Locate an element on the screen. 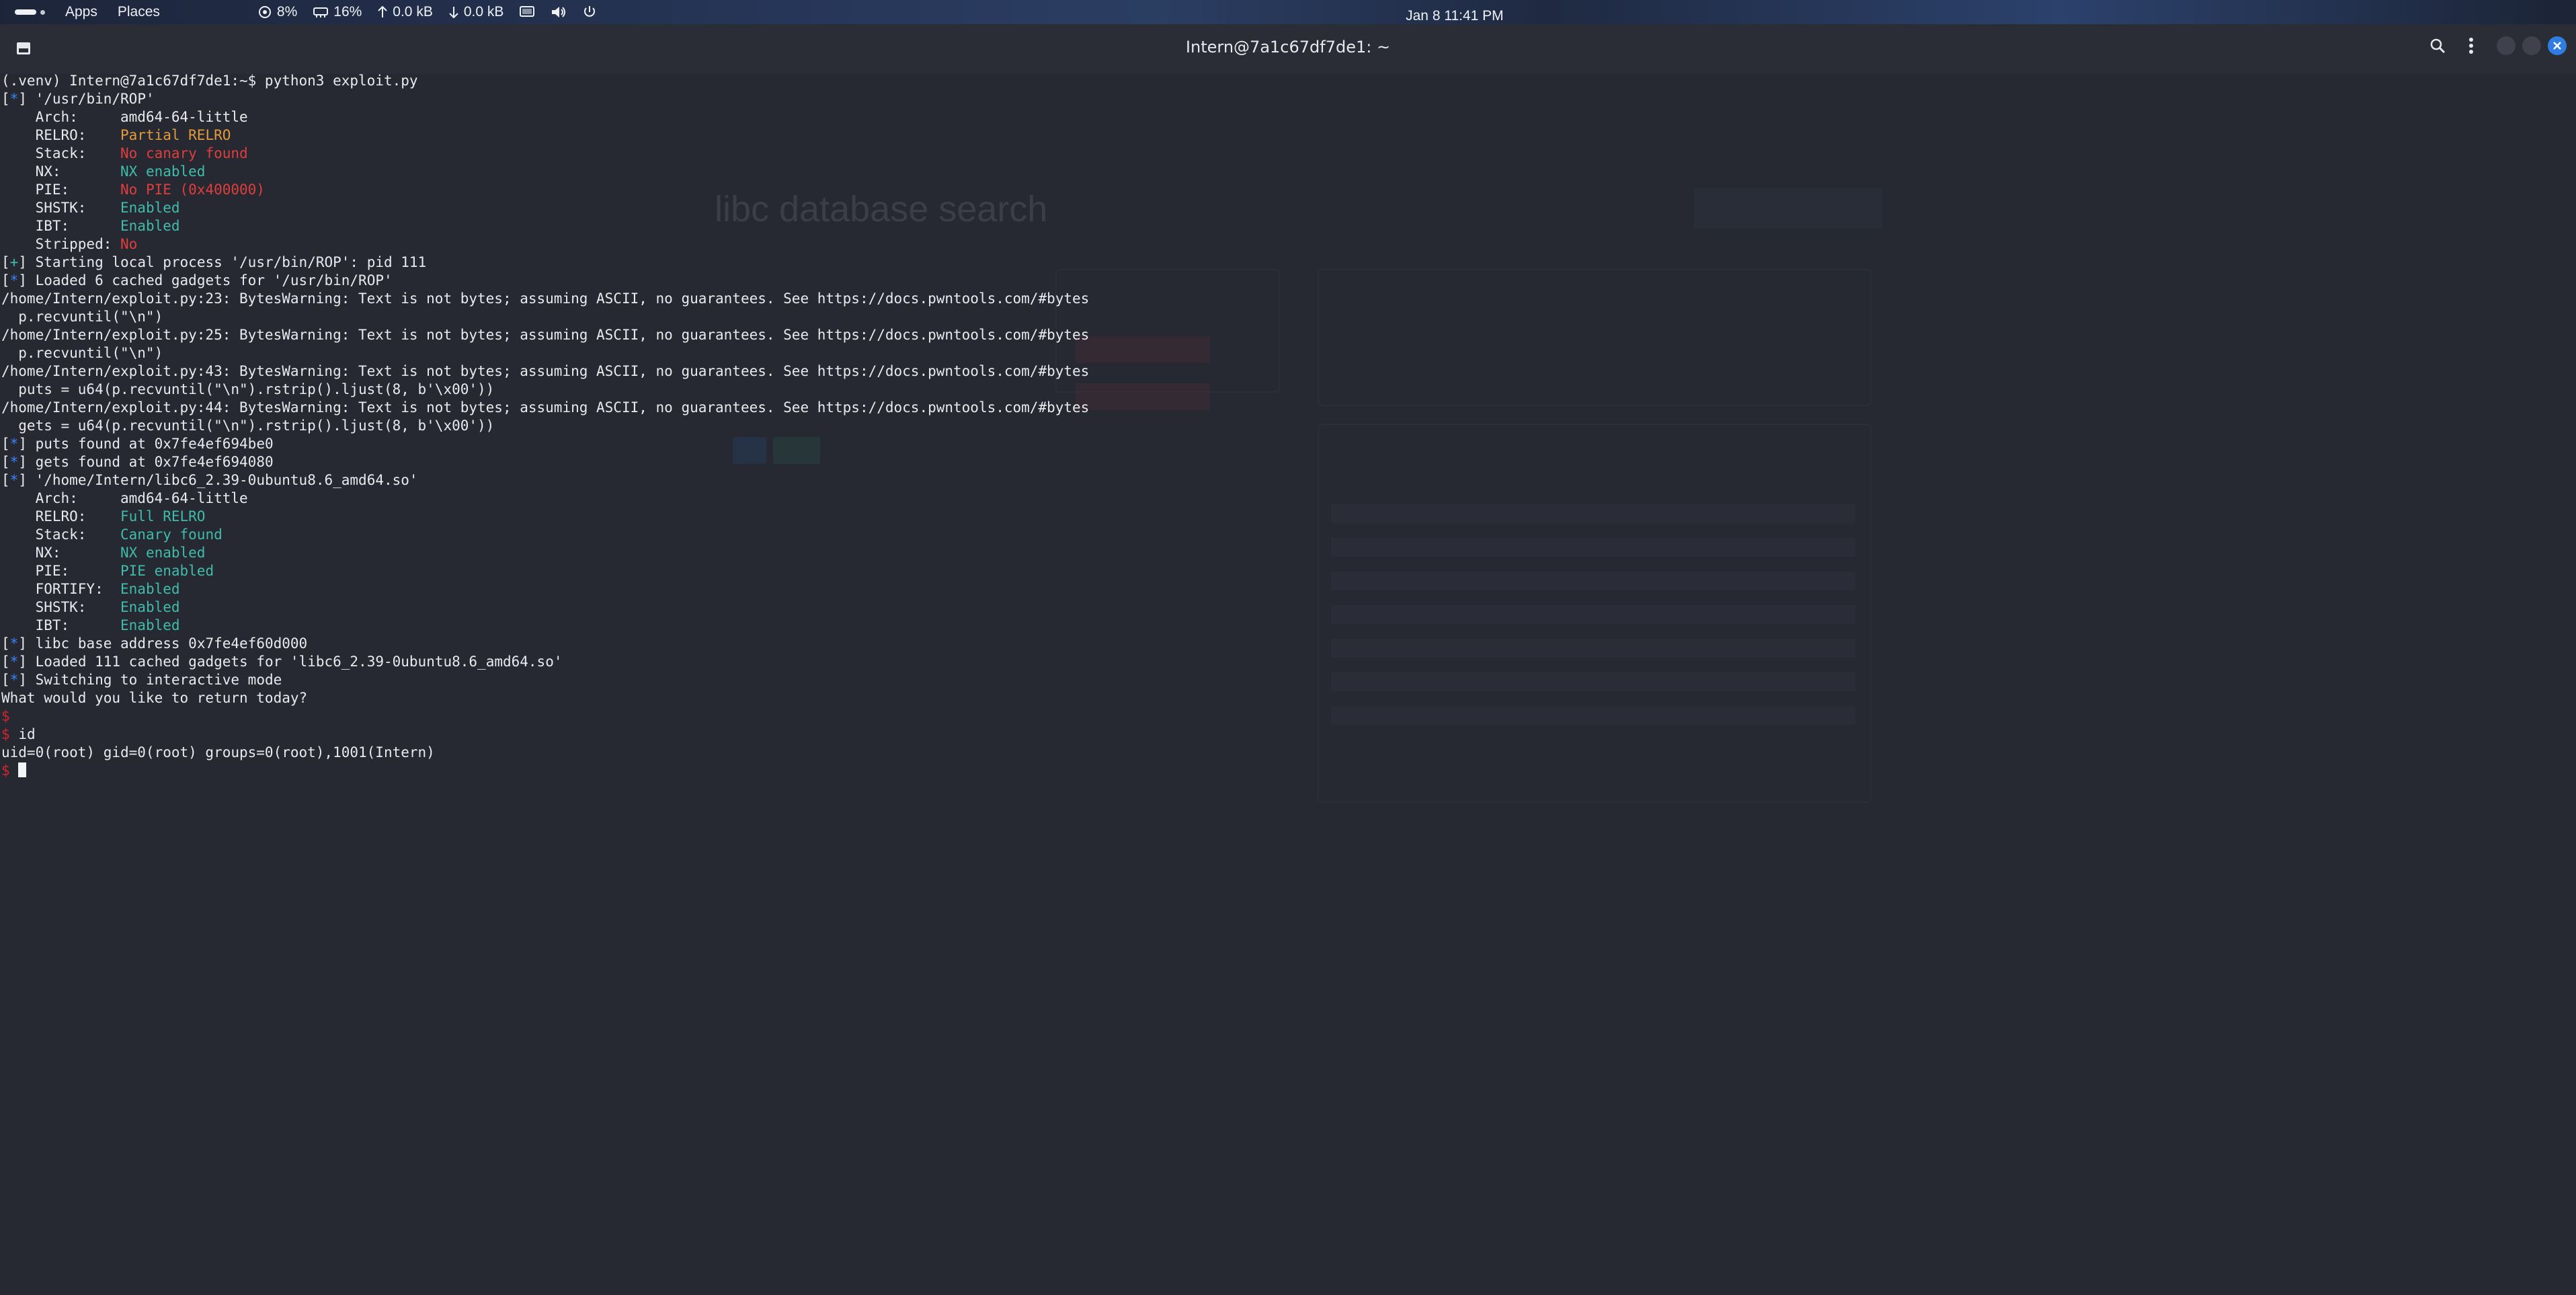 The image size is (2576, 1295). info-text: gets found at 0x7fe4ef694080 is located at coordinates (154, 462).